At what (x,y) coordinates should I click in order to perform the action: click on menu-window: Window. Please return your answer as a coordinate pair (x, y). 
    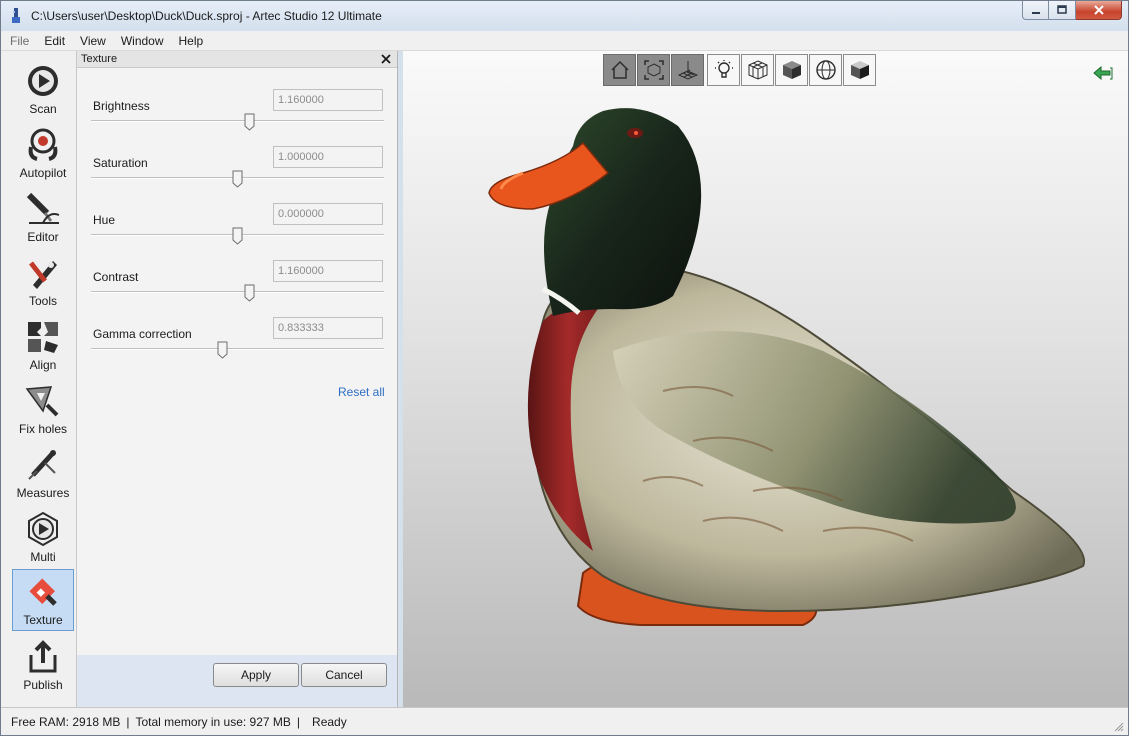
    Looking at the image, I should click on (142, 41).